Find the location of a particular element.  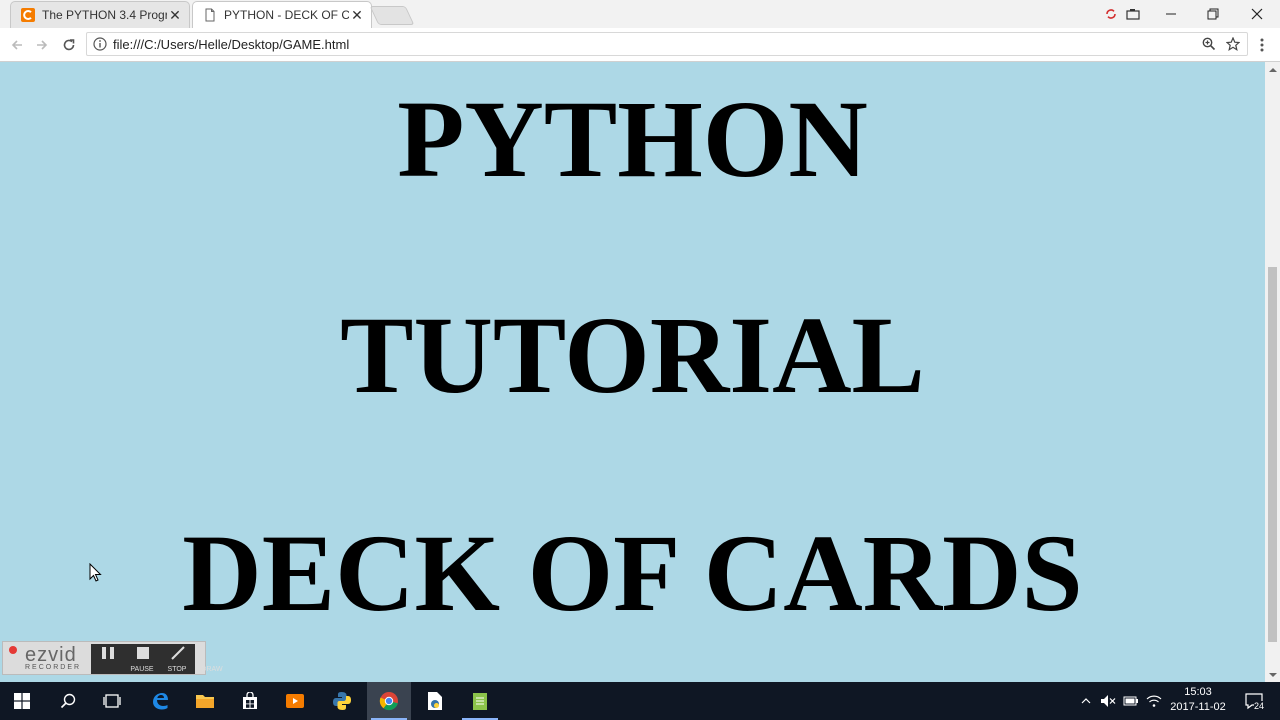

store-taskbar-item is located at coordinates (250, 701).